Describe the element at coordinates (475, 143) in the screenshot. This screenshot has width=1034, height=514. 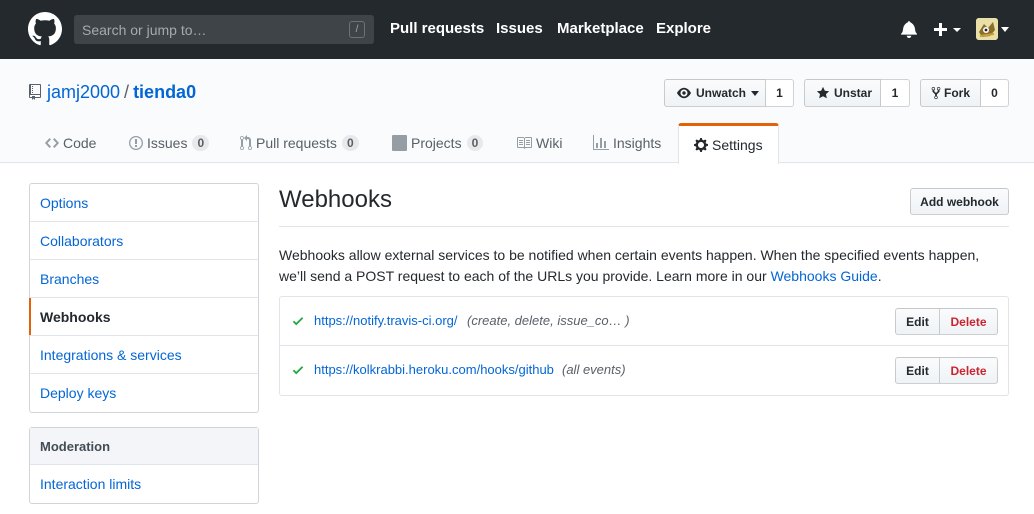
I see `projects-count-badge: 0` at that location.